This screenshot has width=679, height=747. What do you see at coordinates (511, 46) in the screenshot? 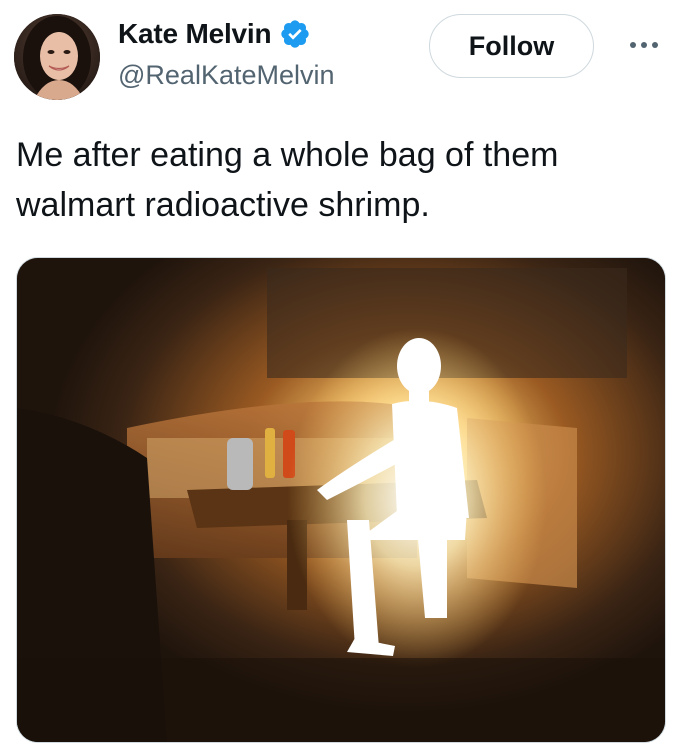
I see `follow-button: Follow` at bounding box center [511, 46].